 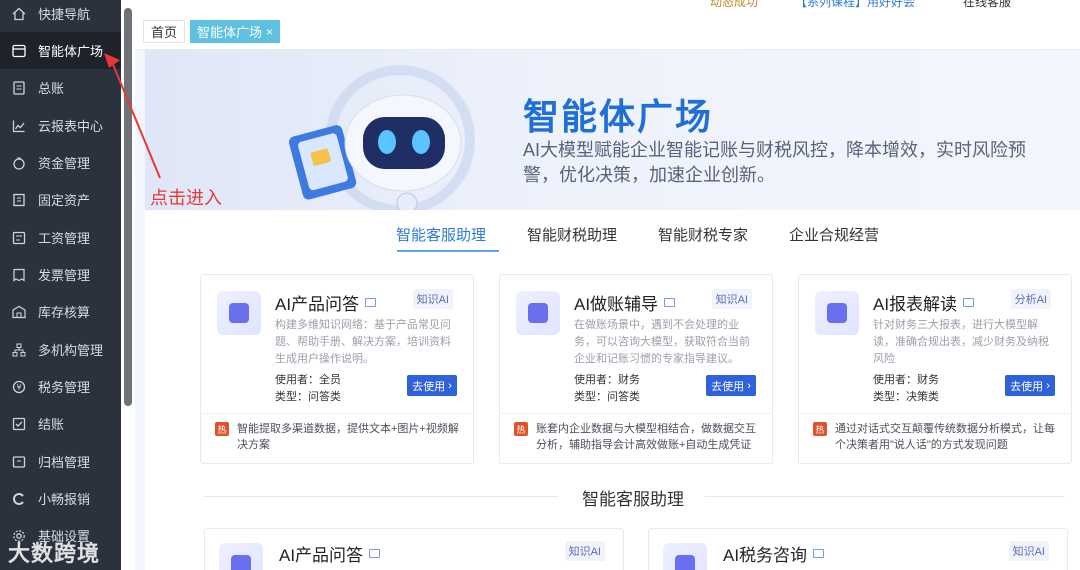 What do you see at coordinates (703, 234) in the screenshot?
I see `tab-finance-tax-expert: 智能财税专家` at bounding box center [703, 234].